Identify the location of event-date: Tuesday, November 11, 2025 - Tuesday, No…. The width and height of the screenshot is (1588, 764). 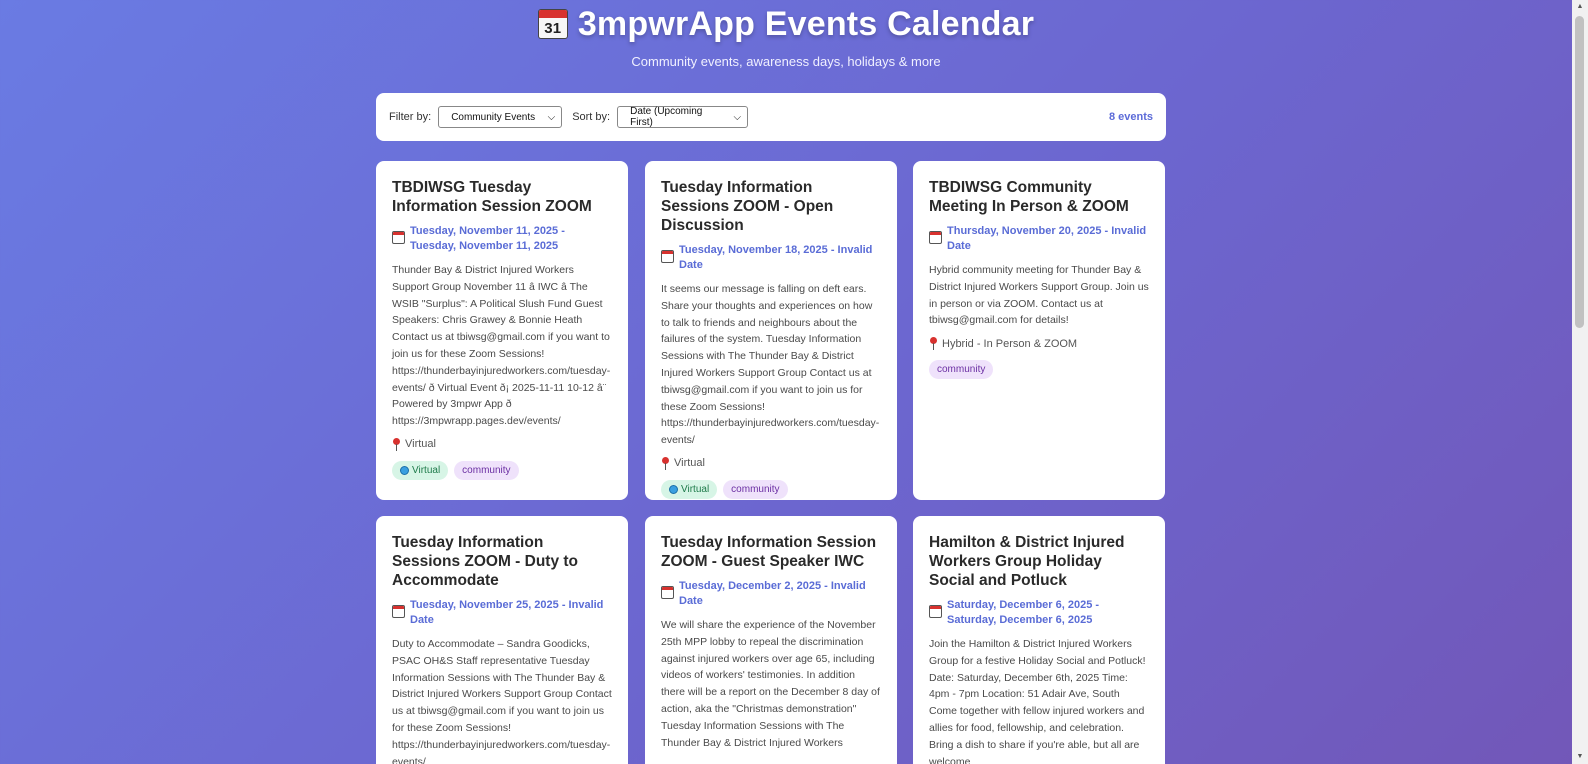
(502, 238).